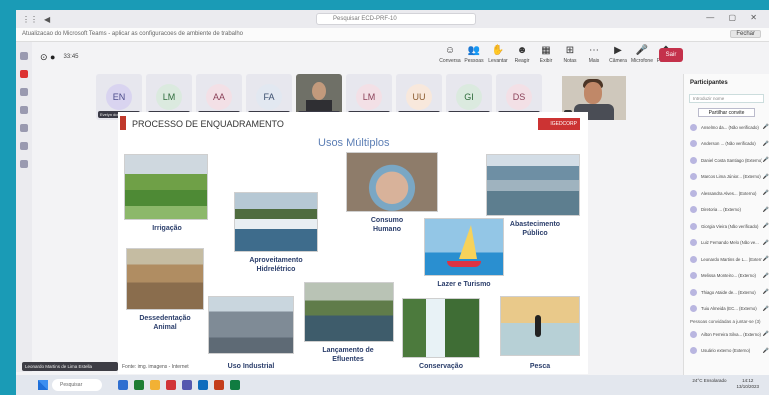  Describe the element at coordinates (396, 19) in the screenshot. I see `search-input: Pesquisar ECD-PRF-10` at that location.